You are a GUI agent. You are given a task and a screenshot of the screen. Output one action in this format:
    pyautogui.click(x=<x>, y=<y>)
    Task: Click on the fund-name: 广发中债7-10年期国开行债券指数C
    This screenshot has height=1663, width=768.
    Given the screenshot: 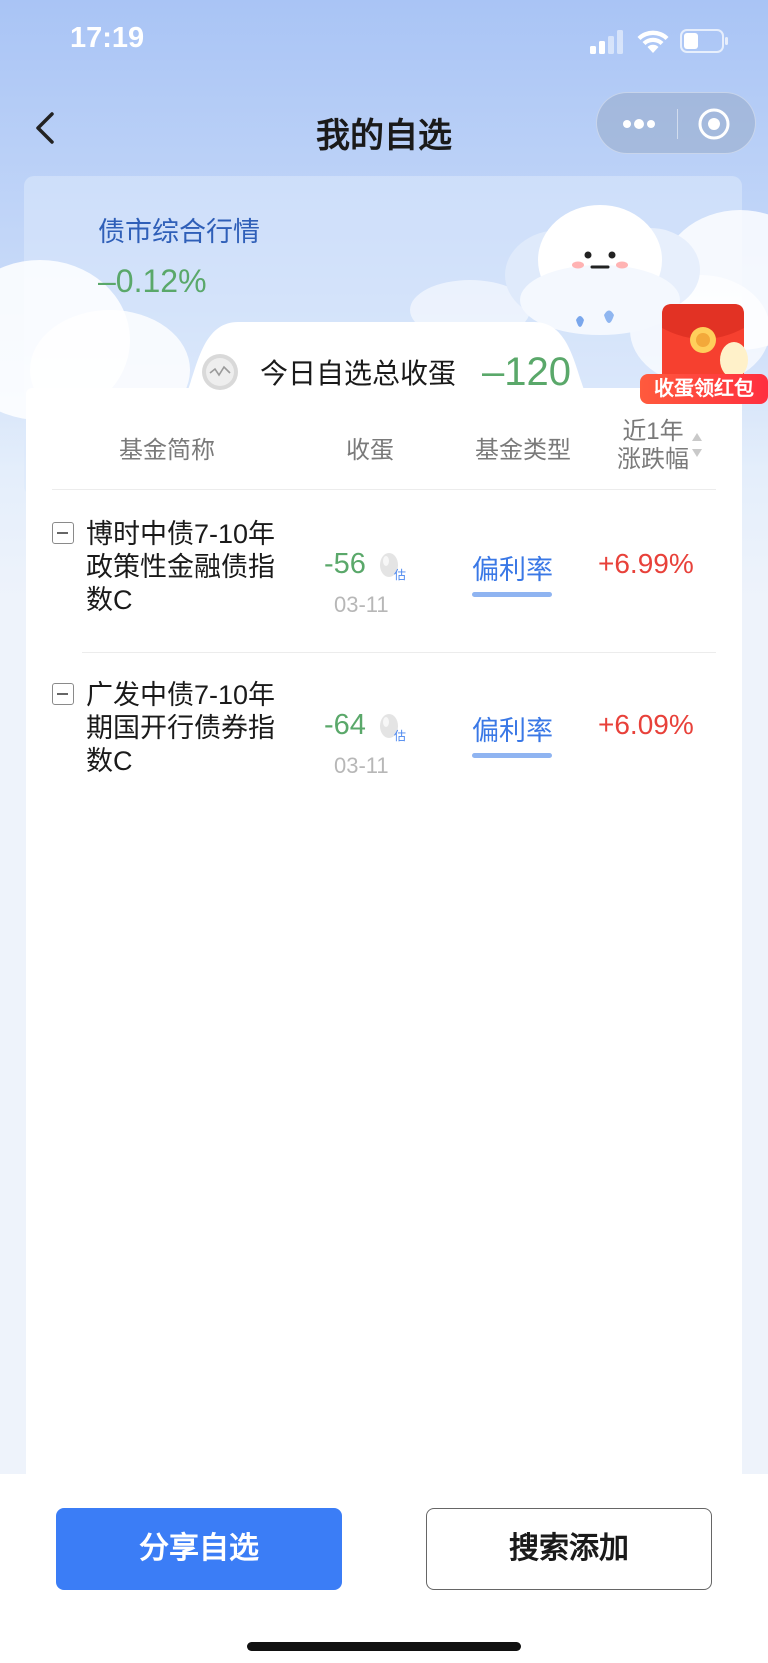 What is the action you would take?
    pyautogui.click(x=181, y=728)
    